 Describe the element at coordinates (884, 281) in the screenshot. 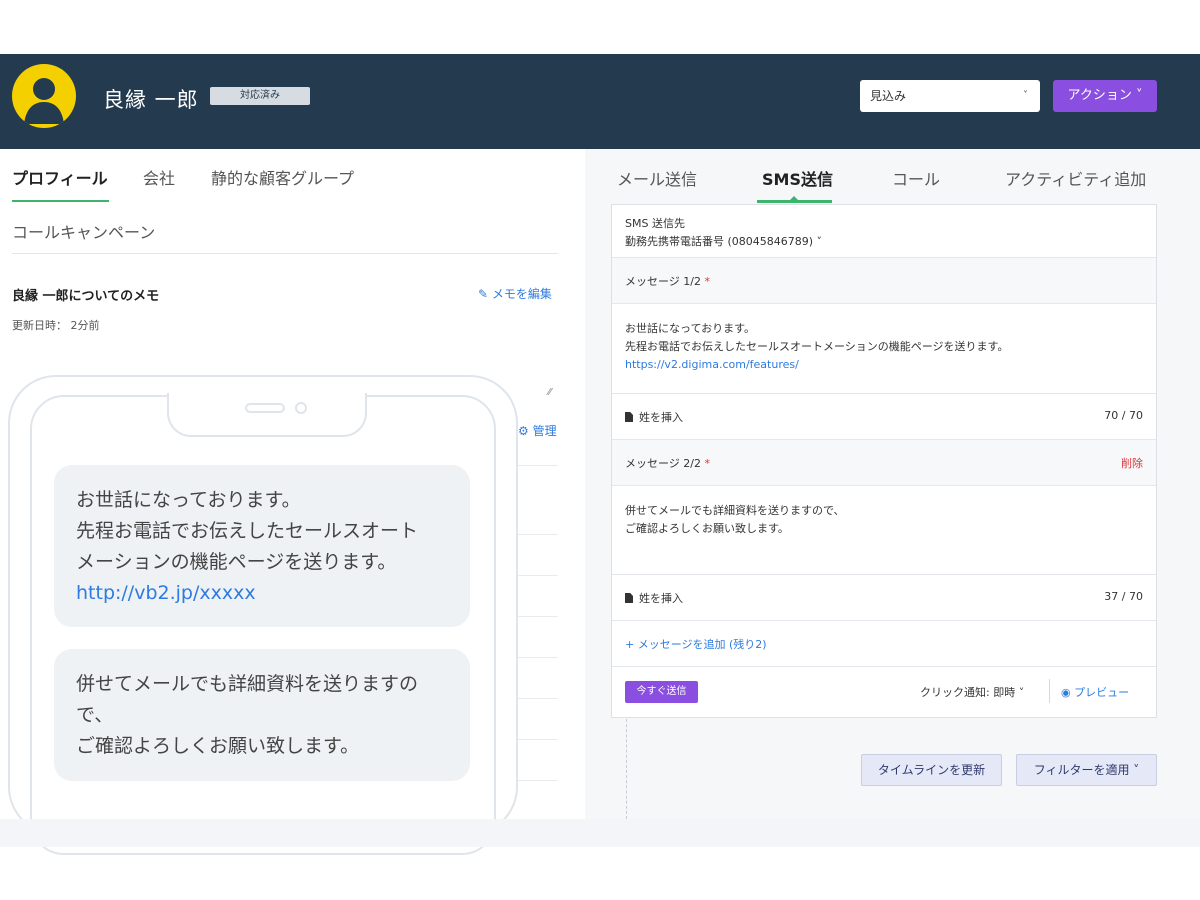

I see `message-1-header: メッセージ 1/2 *` at that location.